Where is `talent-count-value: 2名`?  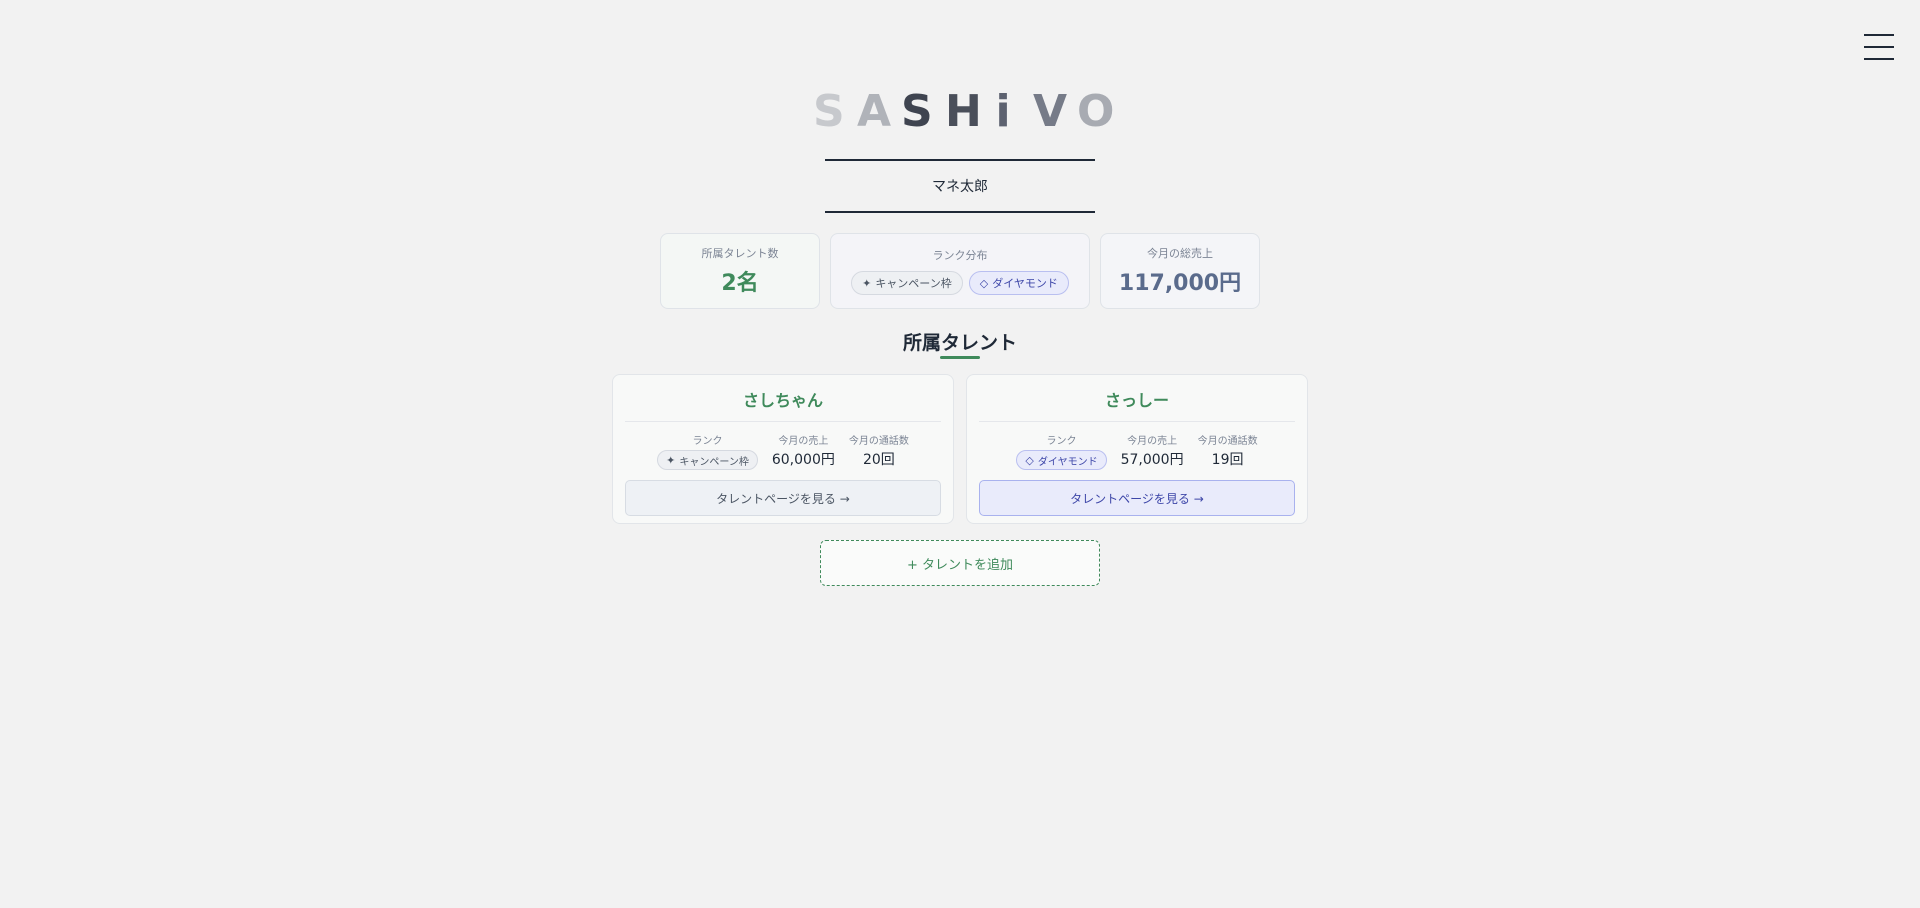 talent-count-value: 2名 is located at coordinates (740, 283).